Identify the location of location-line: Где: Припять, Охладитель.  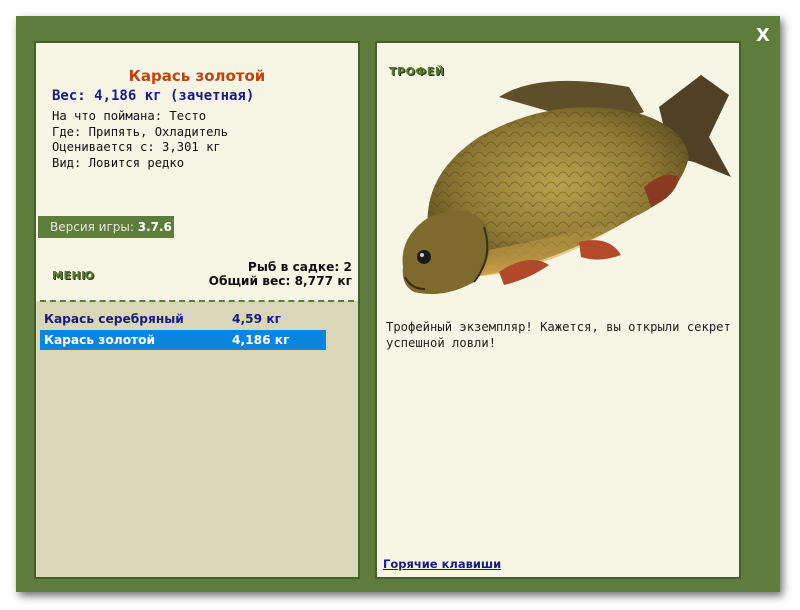
(140, 131).